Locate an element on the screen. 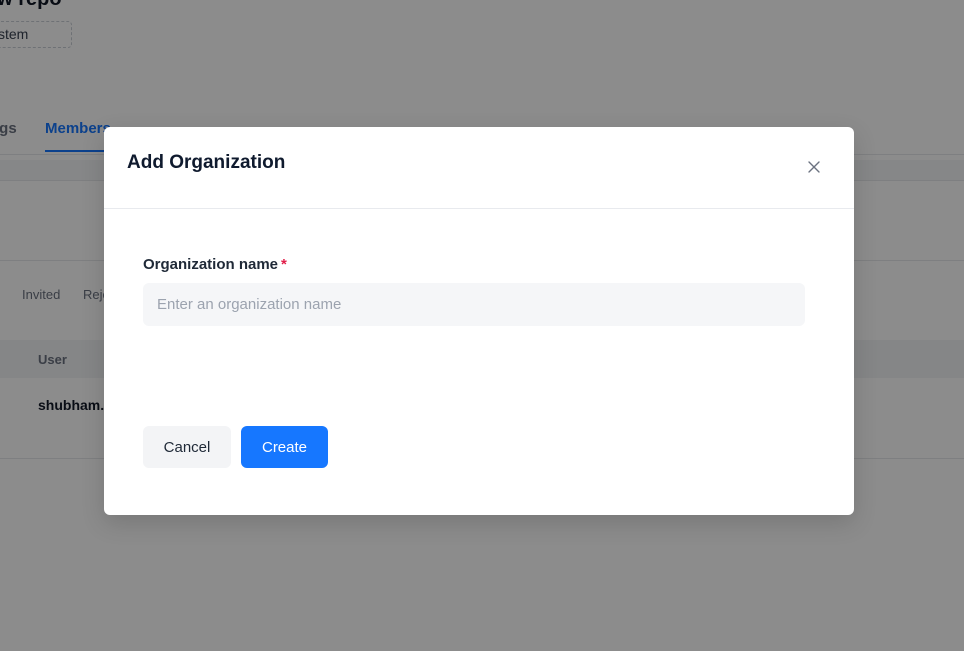 The height and width of the screenshot is (651, 964). dialog-title: Add Organization is located at coordinates (206, 162).